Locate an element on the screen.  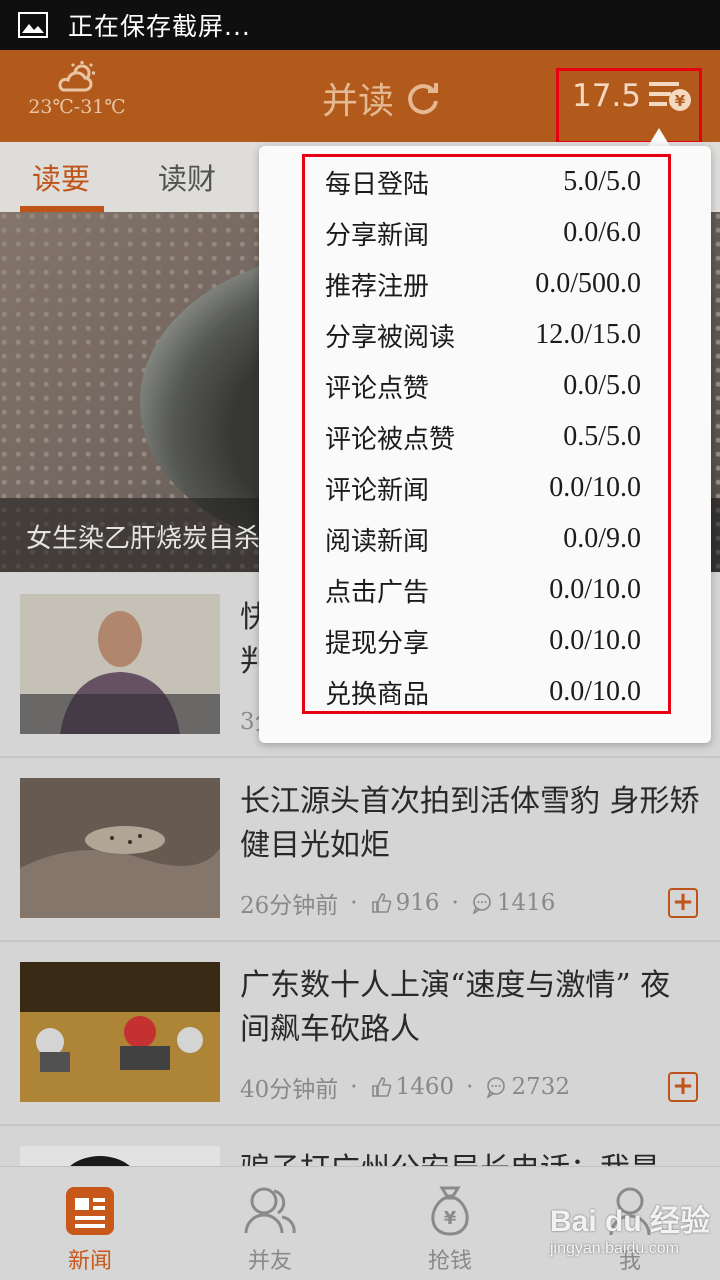
row-value: 0.0/500.0 is located at coordinates (588, 283).